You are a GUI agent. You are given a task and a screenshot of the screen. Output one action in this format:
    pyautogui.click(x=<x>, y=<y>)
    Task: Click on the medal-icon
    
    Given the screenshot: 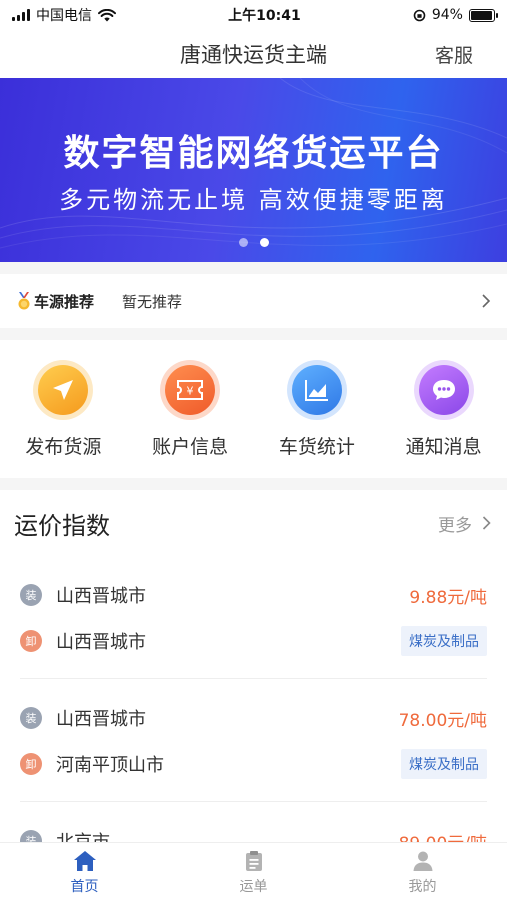 What is the action you would take?
    pyautogui.click(x=24, y=301)
    